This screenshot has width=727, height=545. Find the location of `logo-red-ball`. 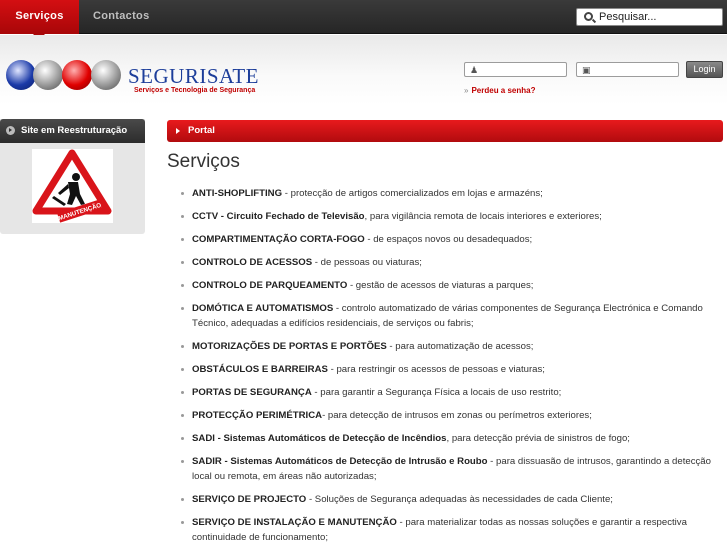

logo-red-ball is located at coordinates (77, 75).